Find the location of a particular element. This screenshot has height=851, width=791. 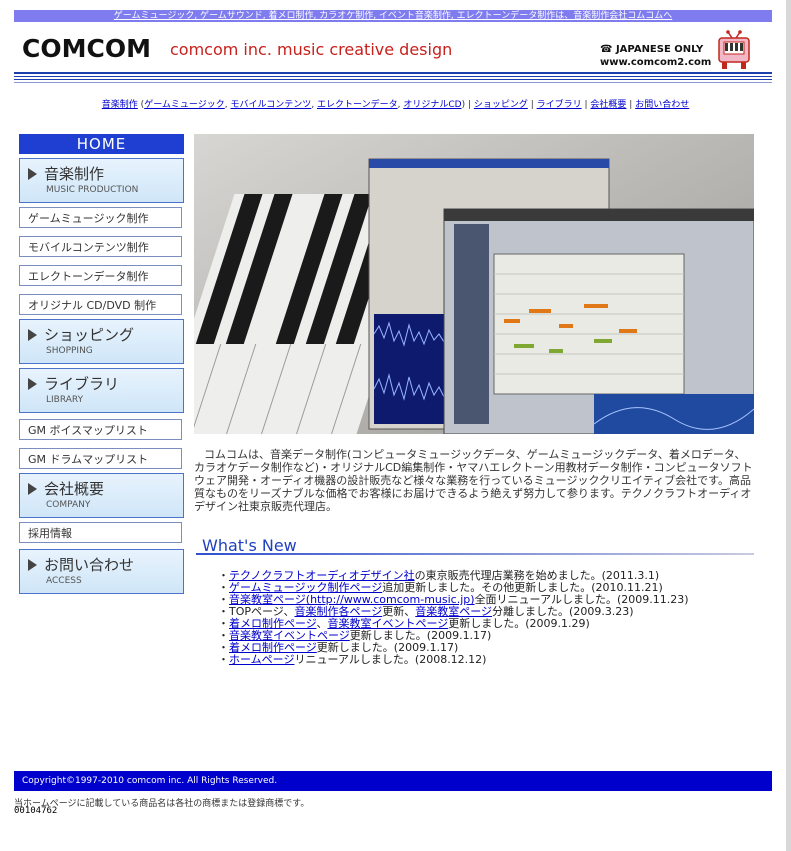

window-scrollbar-edge is located at coordinates (788, 425).